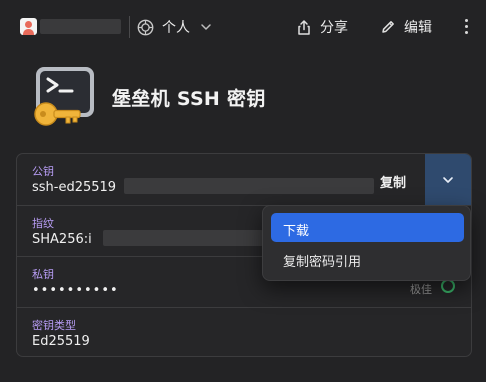 The image size is (486, 382). I want to click on more-options-icon, so click(466, 27).